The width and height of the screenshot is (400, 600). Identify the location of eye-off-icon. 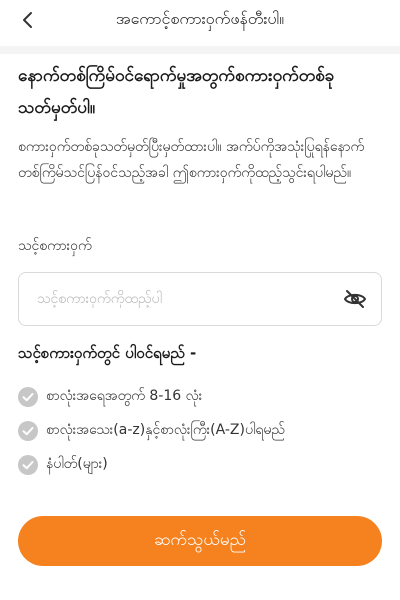
(355, 299).